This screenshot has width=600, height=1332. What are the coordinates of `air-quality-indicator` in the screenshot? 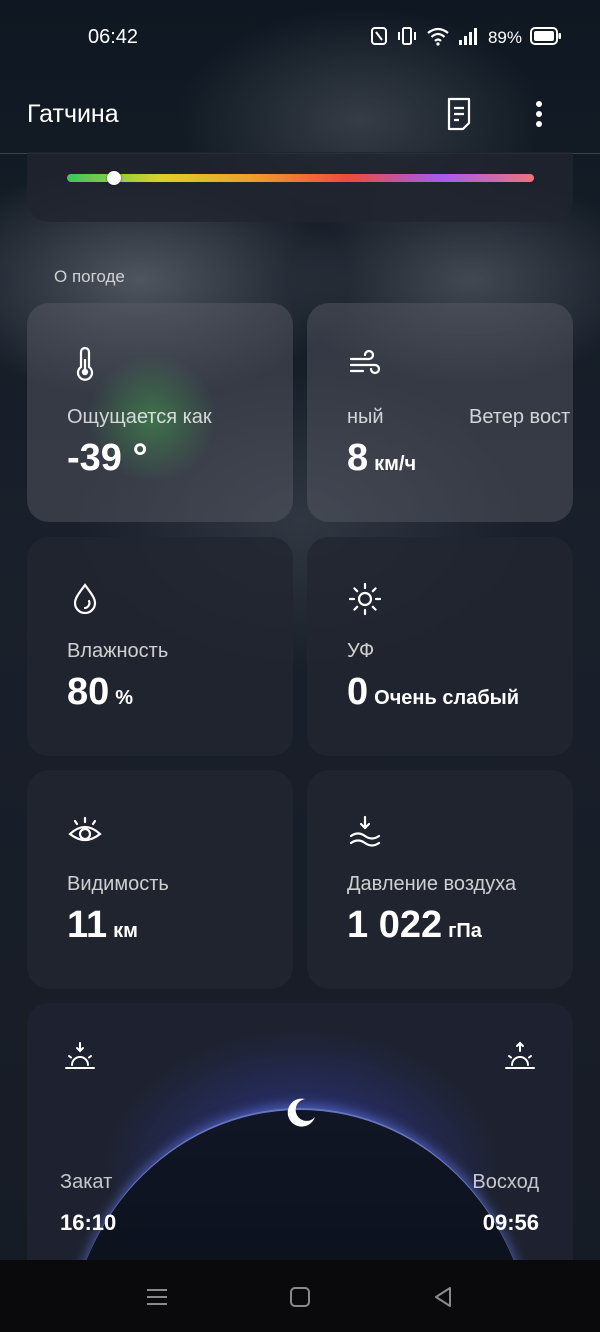 It's located at (113, 178).